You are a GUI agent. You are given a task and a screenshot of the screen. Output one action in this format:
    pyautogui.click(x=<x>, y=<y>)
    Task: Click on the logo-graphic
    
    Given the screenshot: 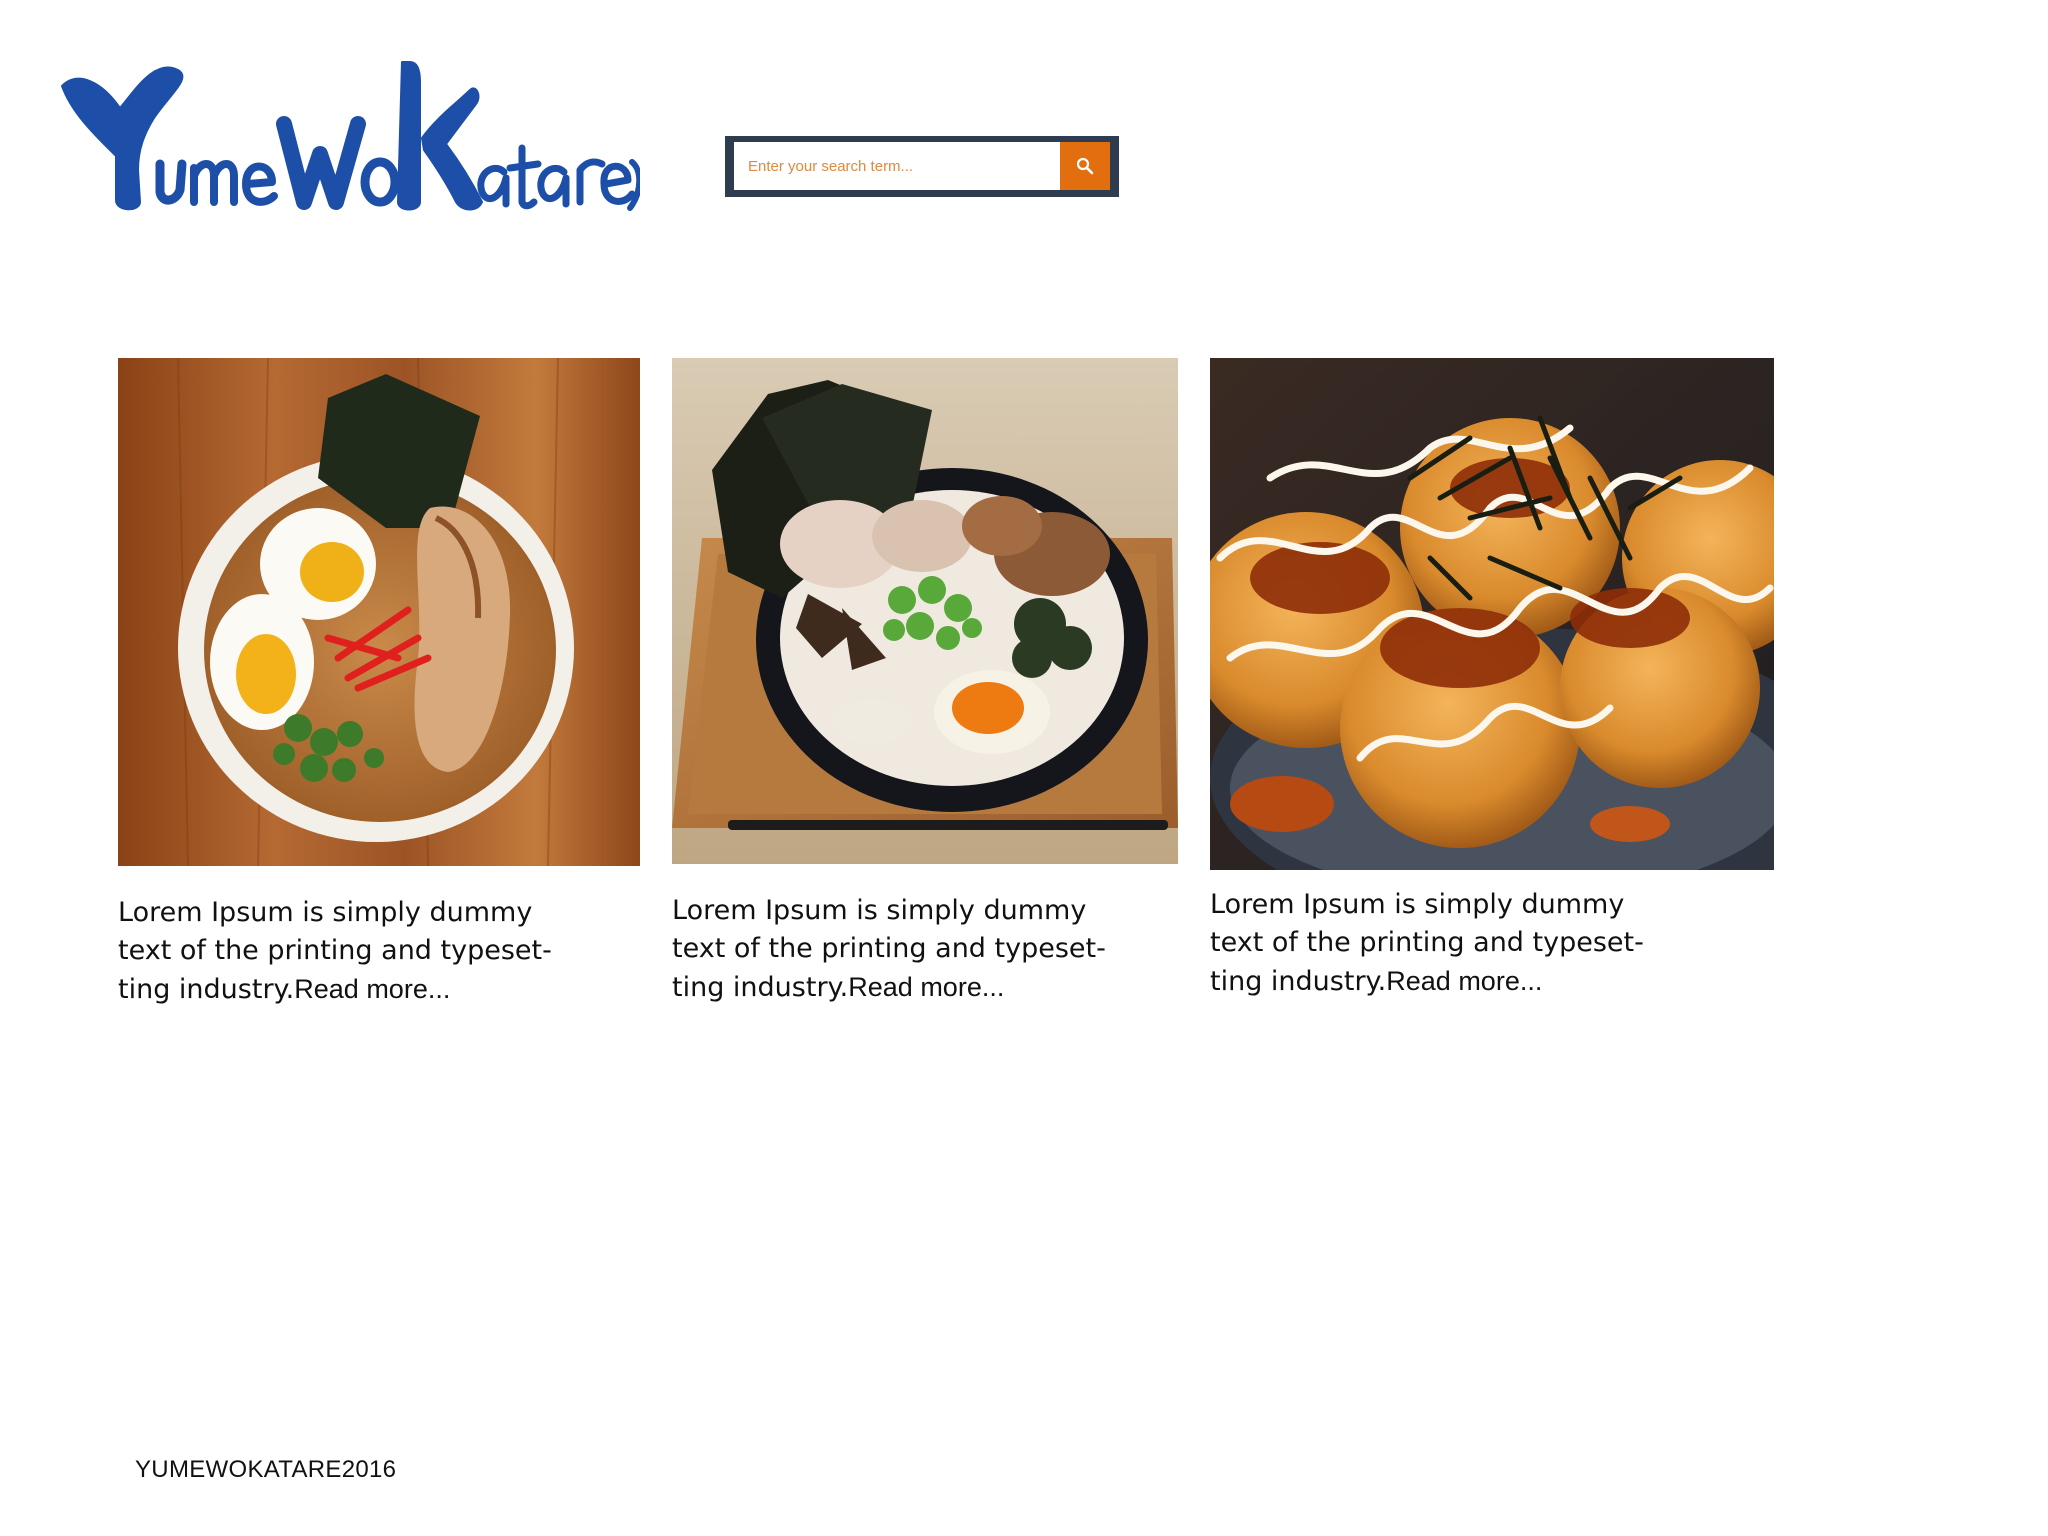 What is the action you would take?
    pyautogui.click(x=350, y=136)
    